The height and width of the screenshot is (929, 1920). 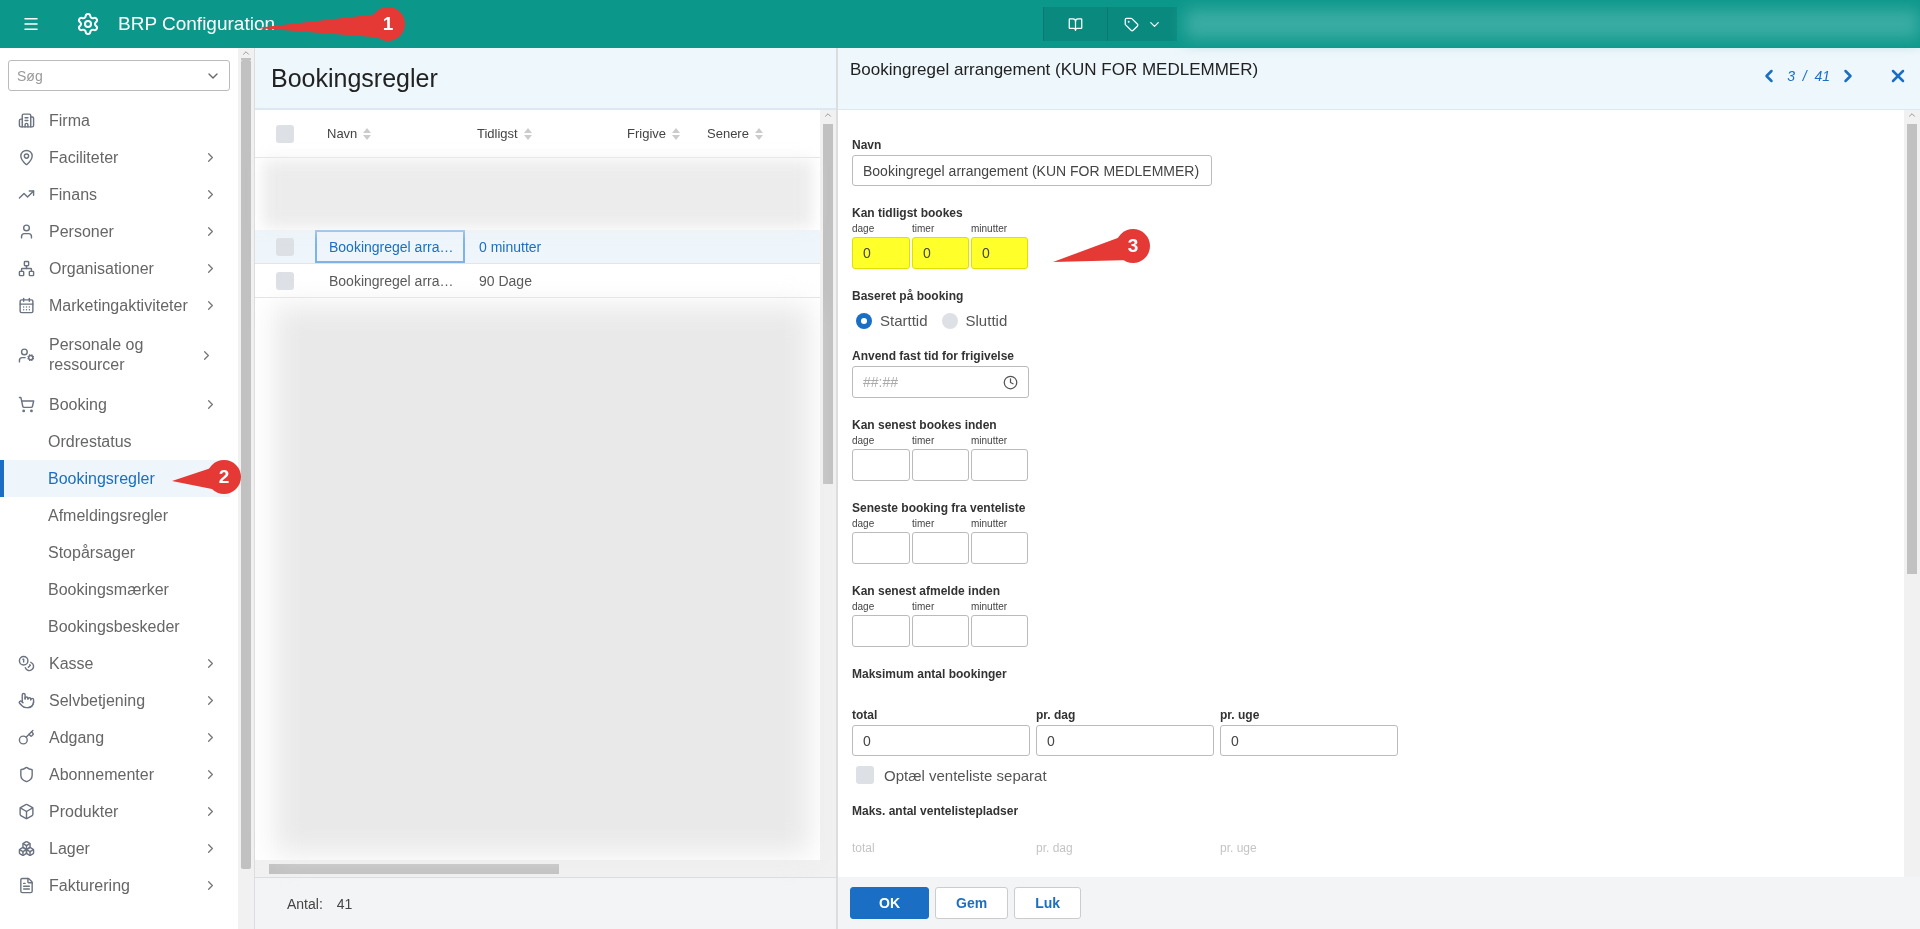 I want to click on field-label: Kan tidligst bookes, so click(x=908, y=213).